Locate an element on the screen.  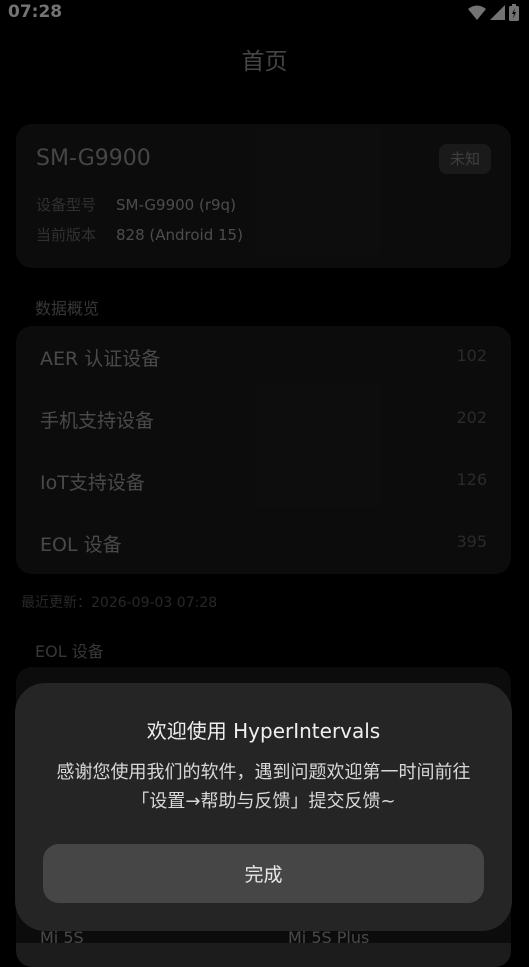
status-badge: 未知 is located at coordinates (464, 159).